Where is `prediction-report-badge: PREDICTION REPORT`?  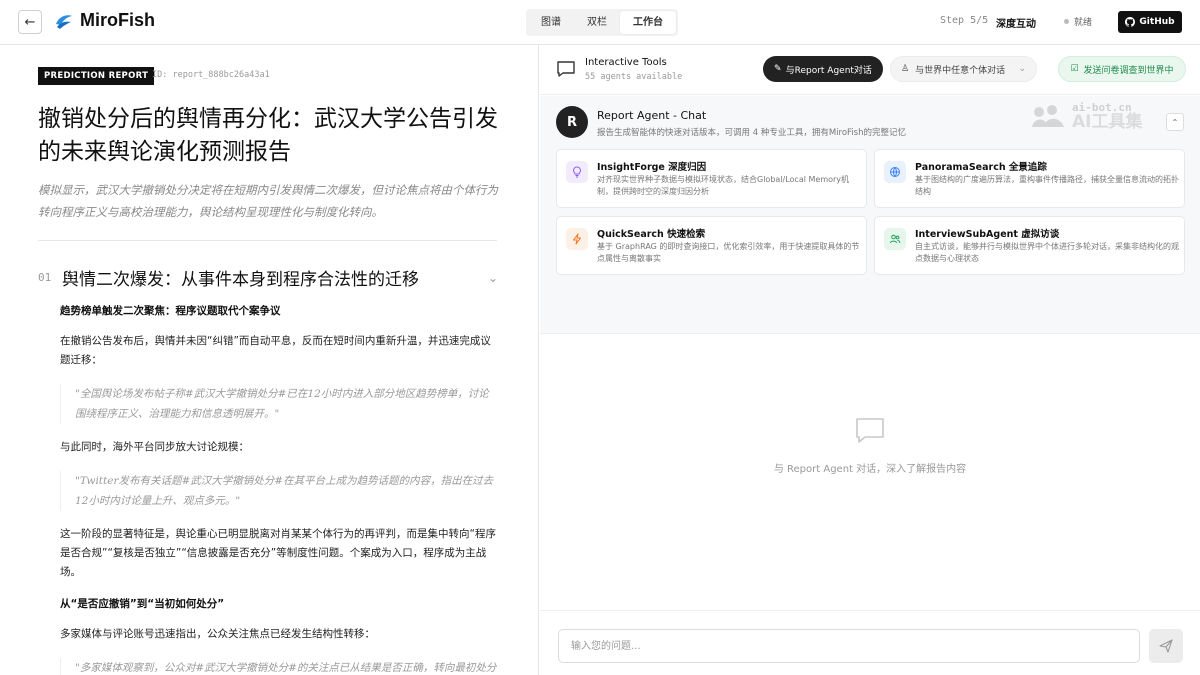 prediction-report-badge: PREDICTION REPORT is located at coordinates (96, 76).